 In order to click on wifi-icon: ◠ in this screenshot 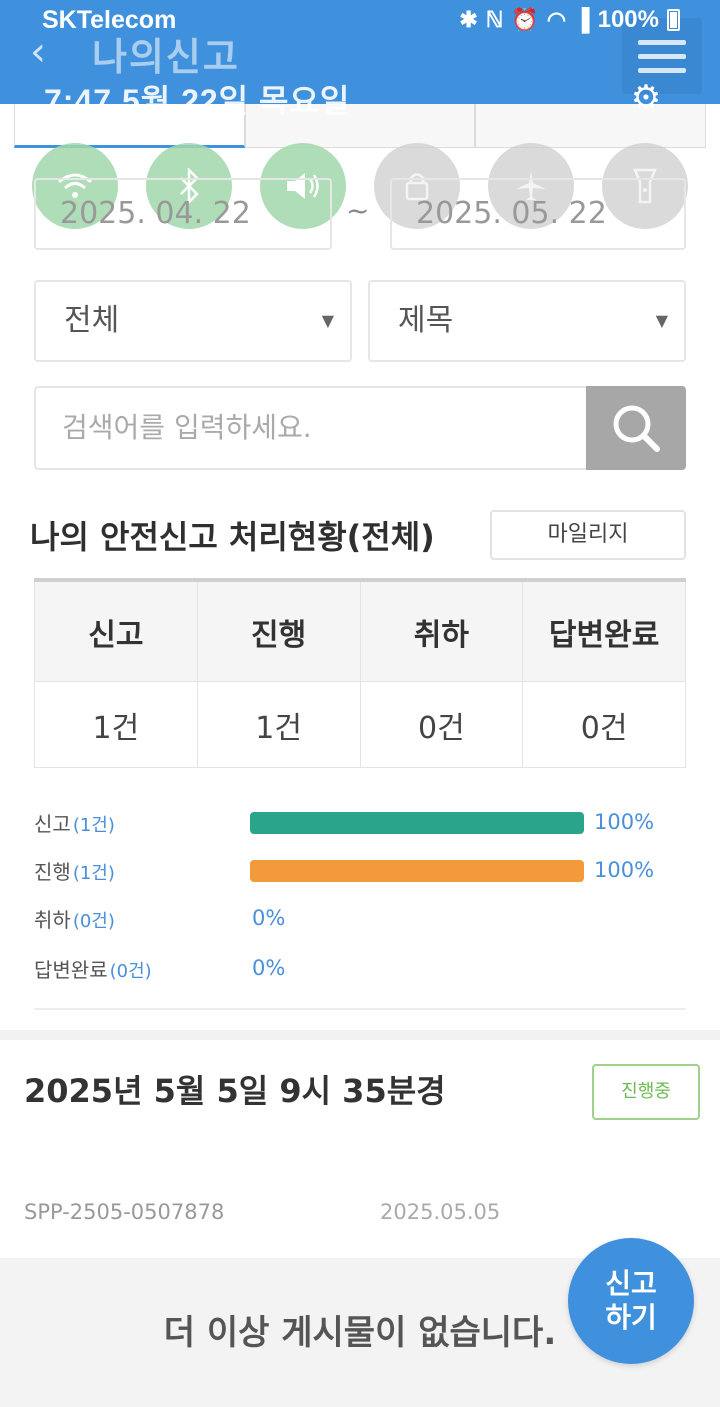, I will do `click(556, 19)`.